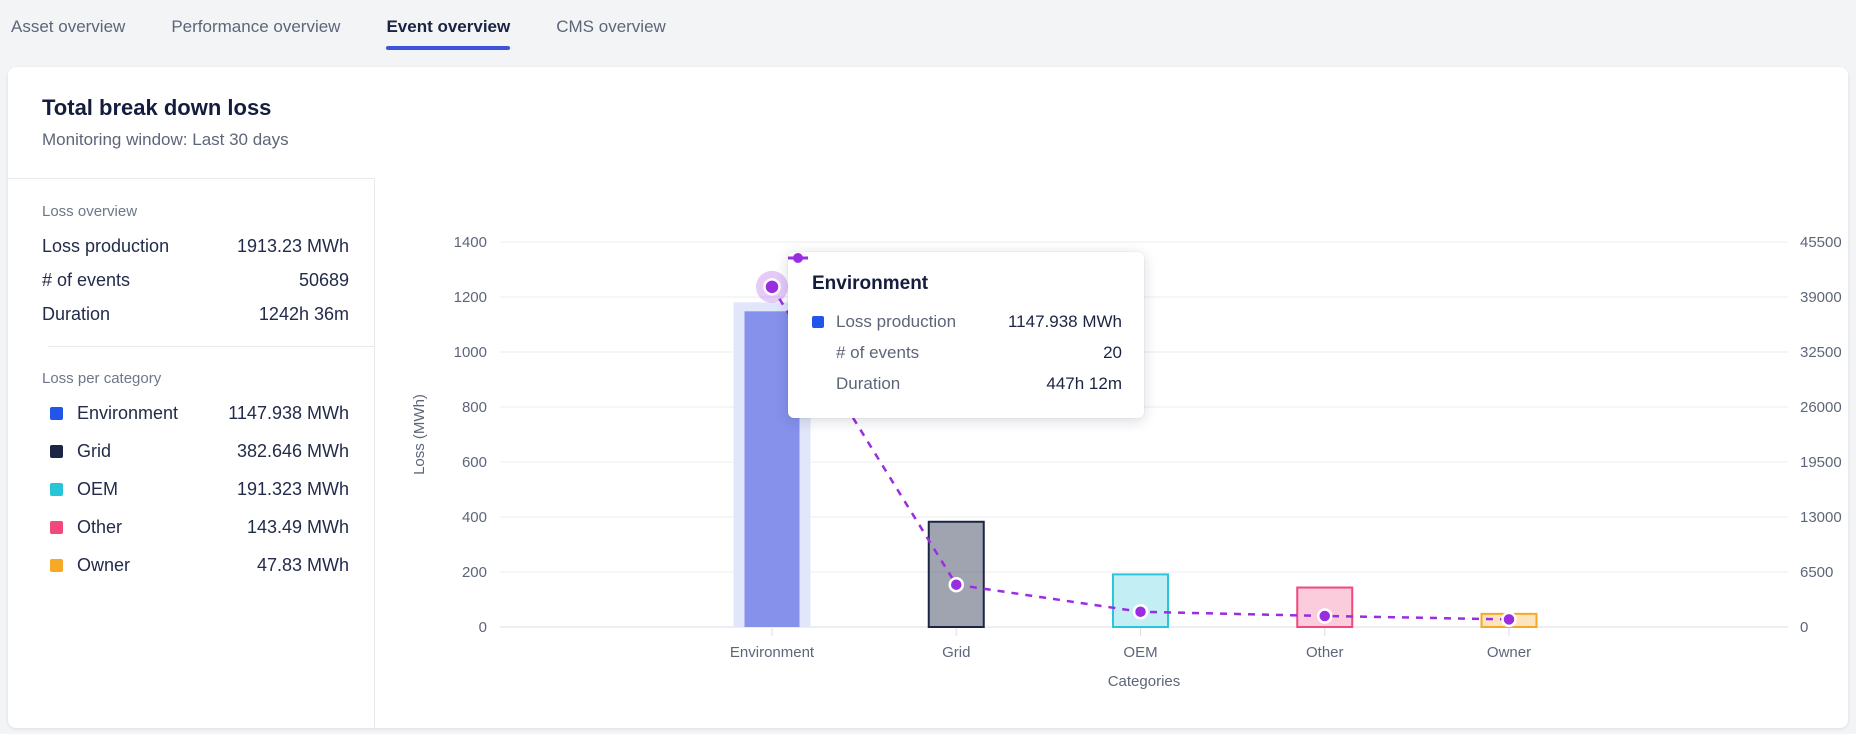 The height and width of the screenshot is (734, 1856). I want to click on loss-overview-heading: Loss overview, so click(90, 211).